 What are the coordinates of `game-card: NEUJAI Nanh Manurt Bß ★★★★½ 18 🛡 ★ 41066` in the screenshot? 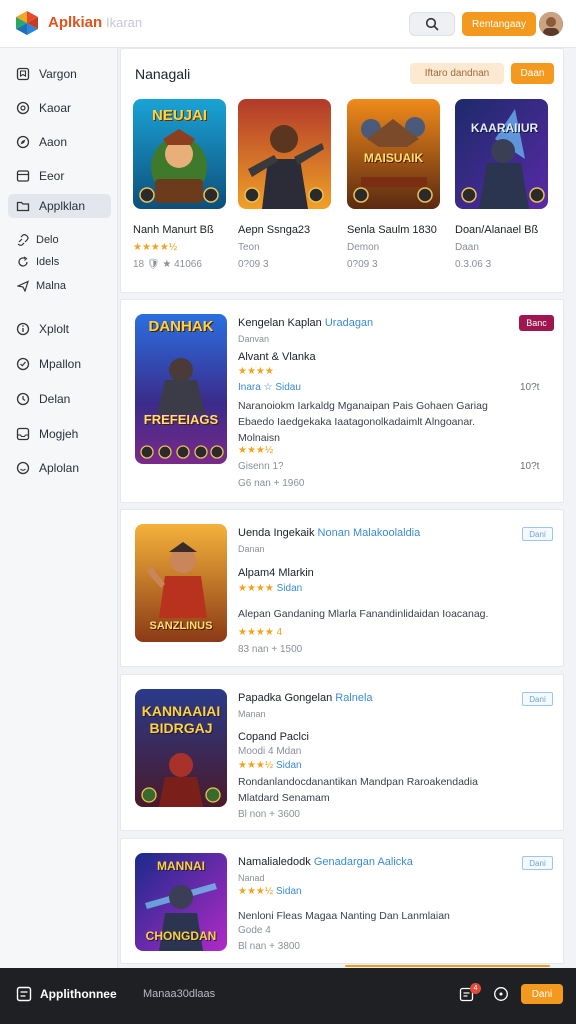 It's located at (181, 184).